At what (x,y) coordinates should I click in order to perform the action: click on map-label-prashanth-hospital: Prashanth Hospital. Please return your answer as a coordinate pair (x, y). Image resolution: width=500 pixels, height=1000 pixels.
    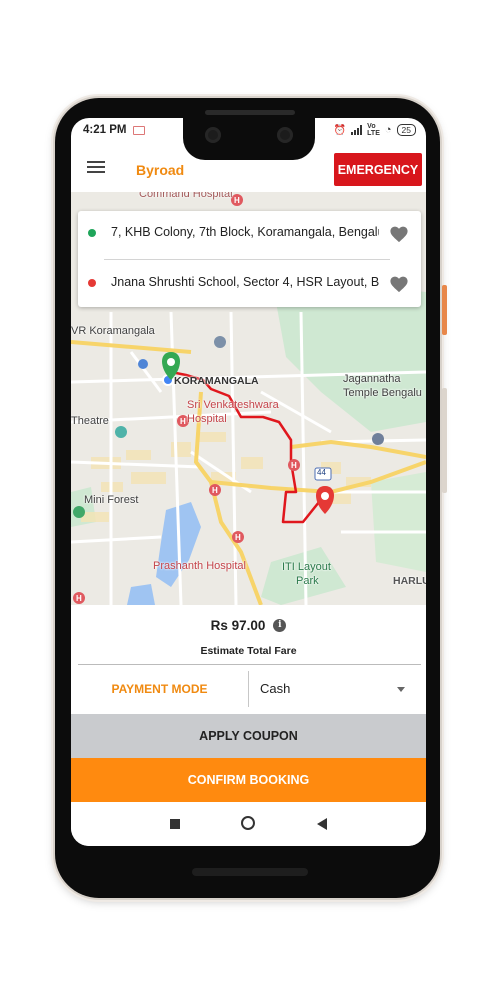
    Looking at the image, I should click on (199, 566).